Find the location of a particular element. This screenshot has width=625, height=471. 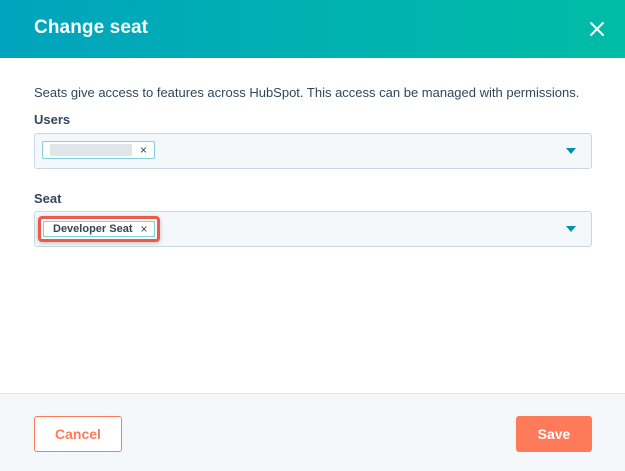

modal-header: Change seat is located at coordinates (312, 29).